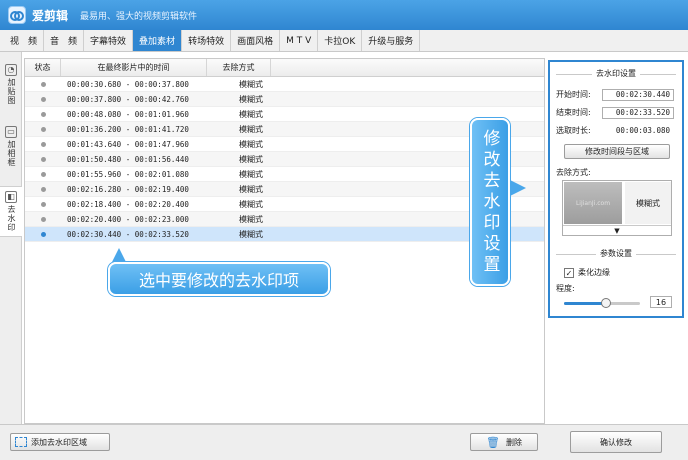  Describe the element at coordinates (24, 40) in the screenshot. I see `tab-video: 视 频` at that location.